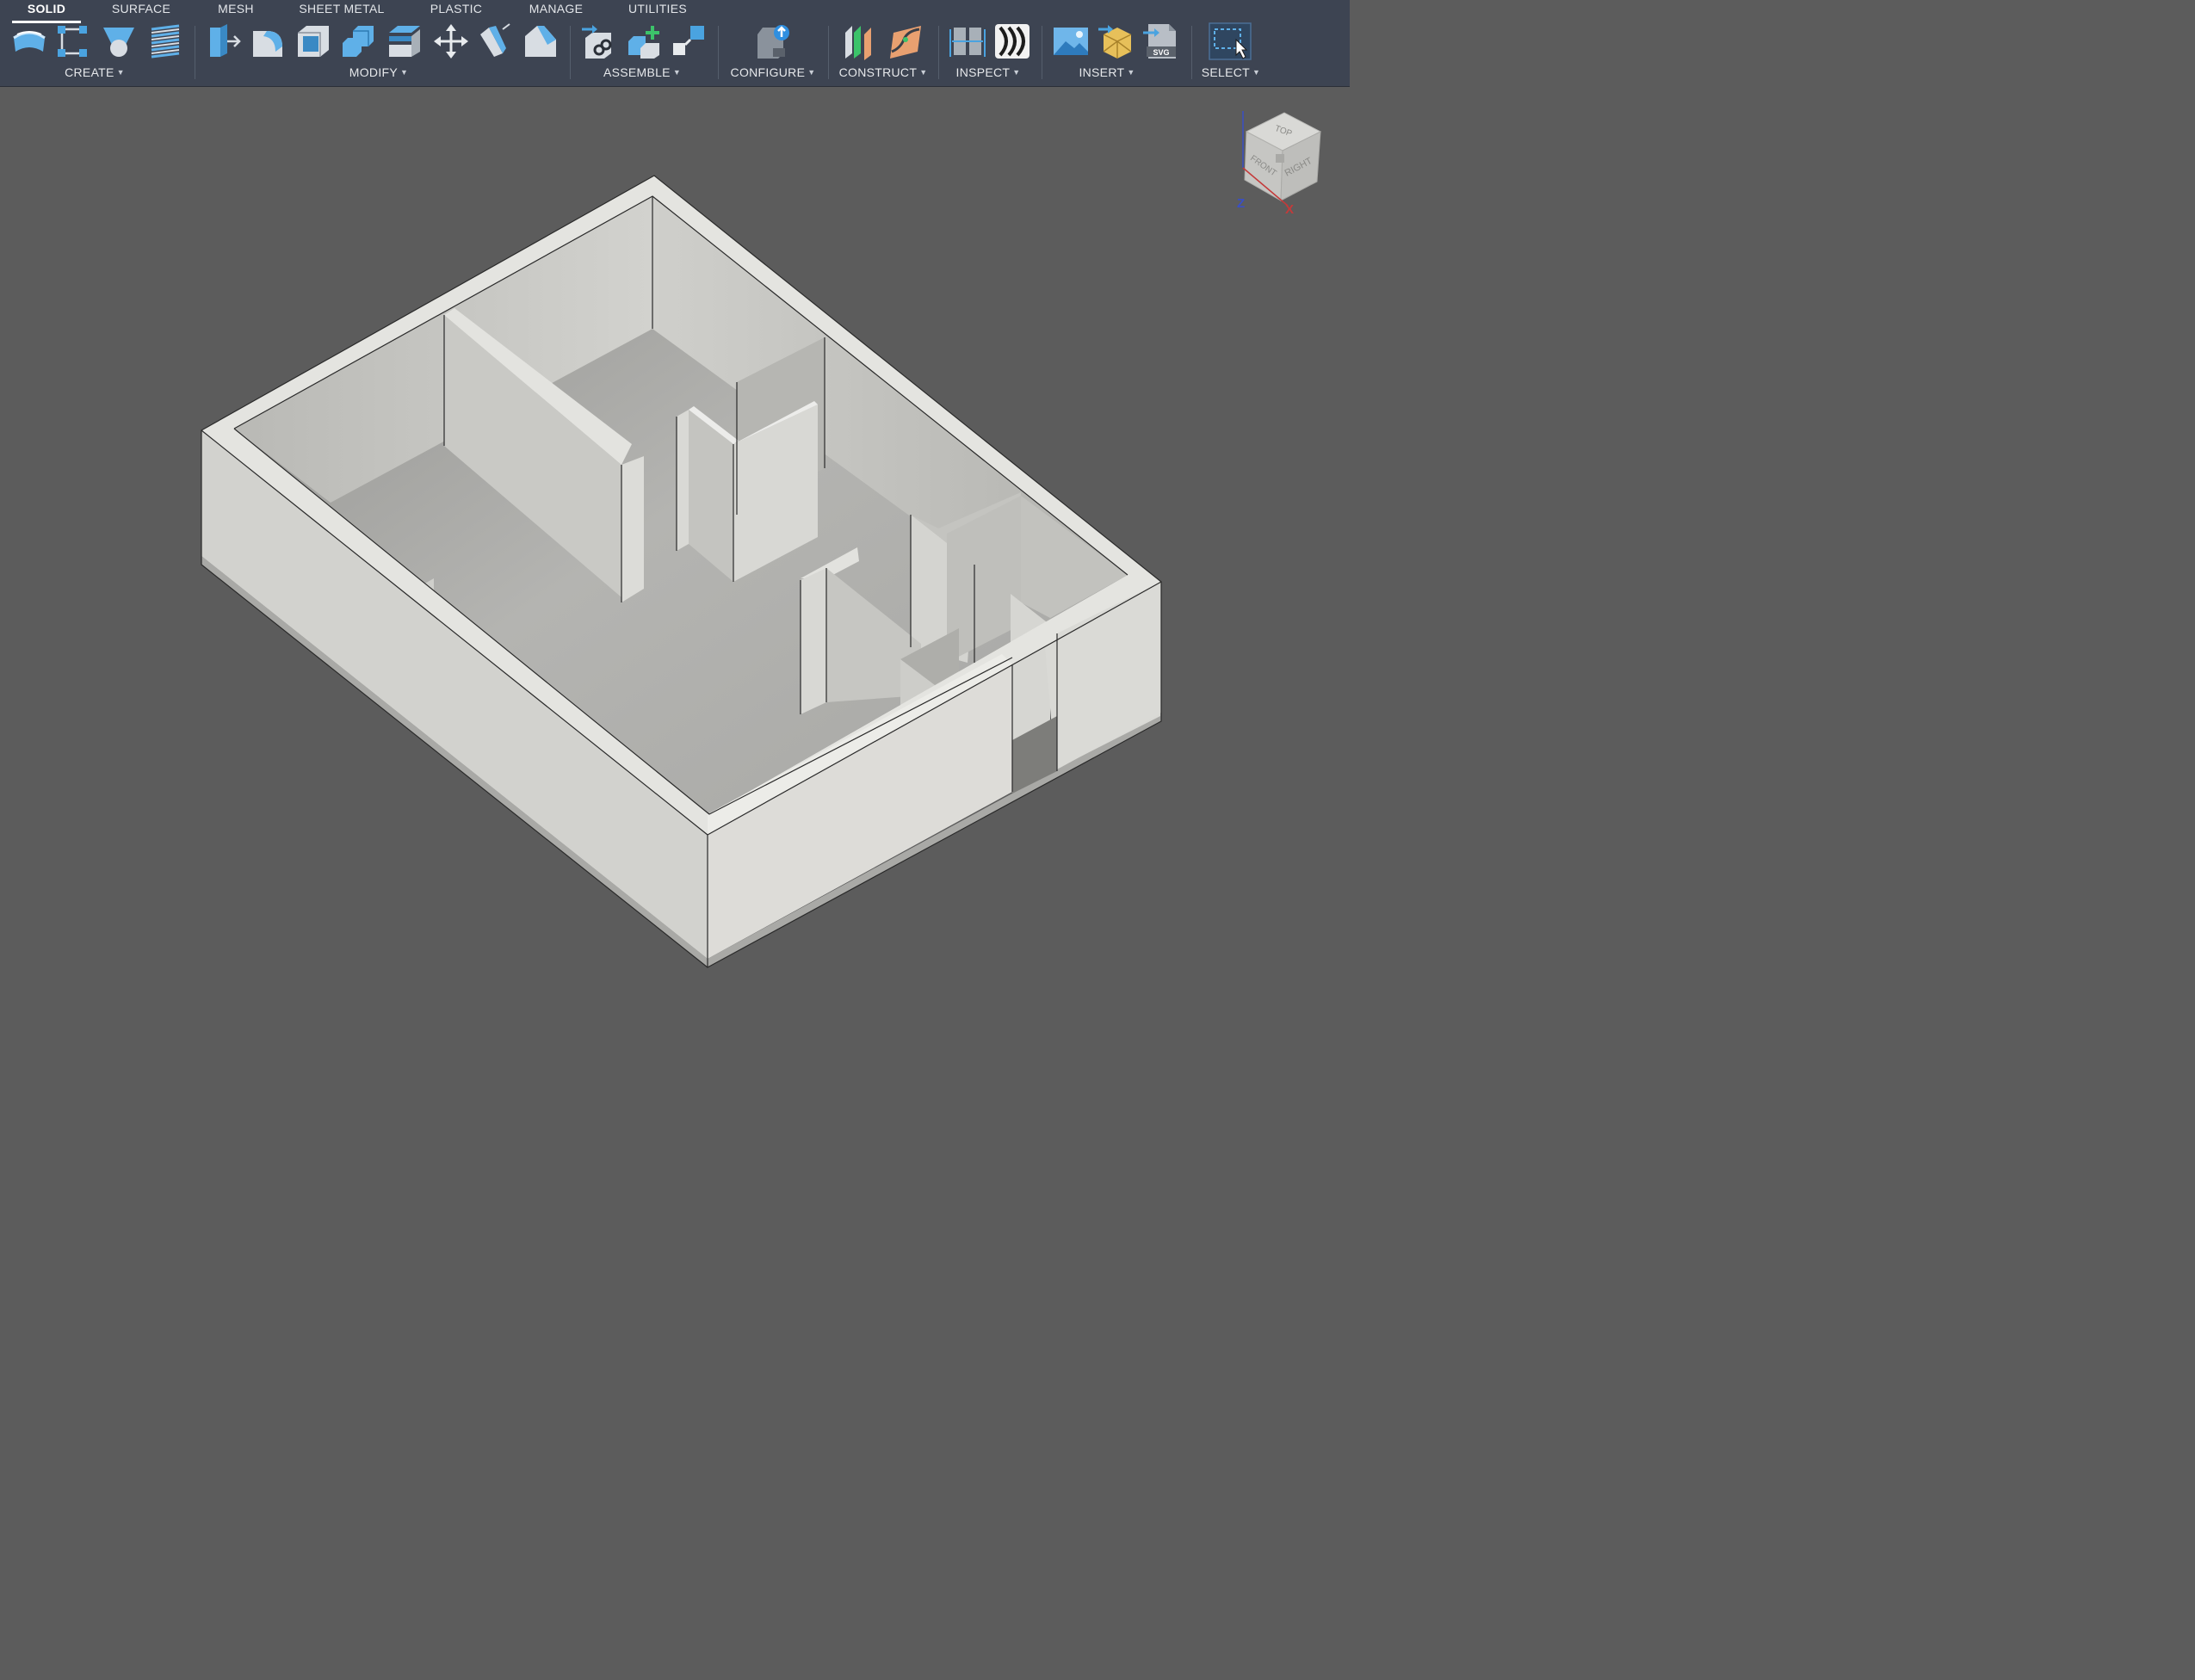 This screenshot has width=2195, height=1680. Describe the element at coordinates (405, 41) in the screenshot. I see `offset-face-icon` at that location.